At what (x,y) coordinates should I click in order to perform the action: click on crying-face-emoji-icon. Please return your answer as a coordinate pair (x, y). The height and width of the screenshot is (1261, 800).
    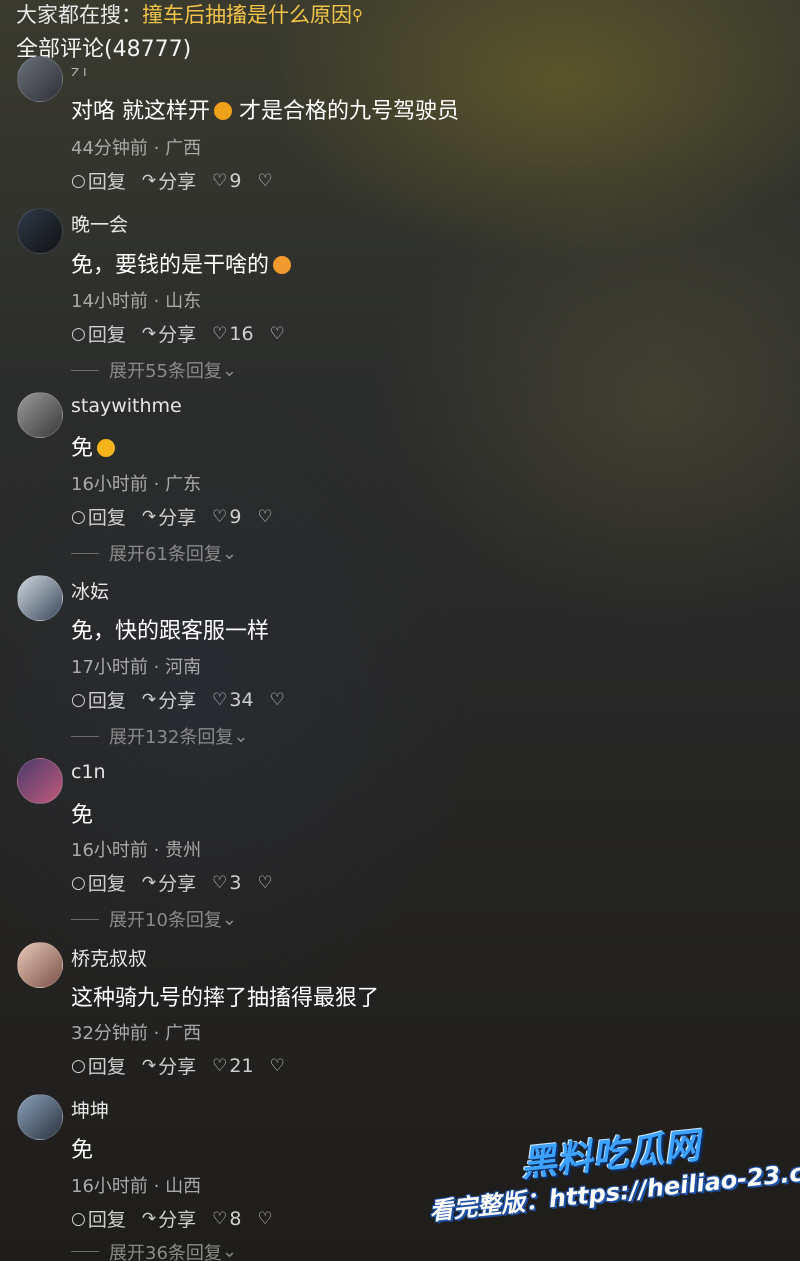
    Looking at the image, I should click on (282, 265).